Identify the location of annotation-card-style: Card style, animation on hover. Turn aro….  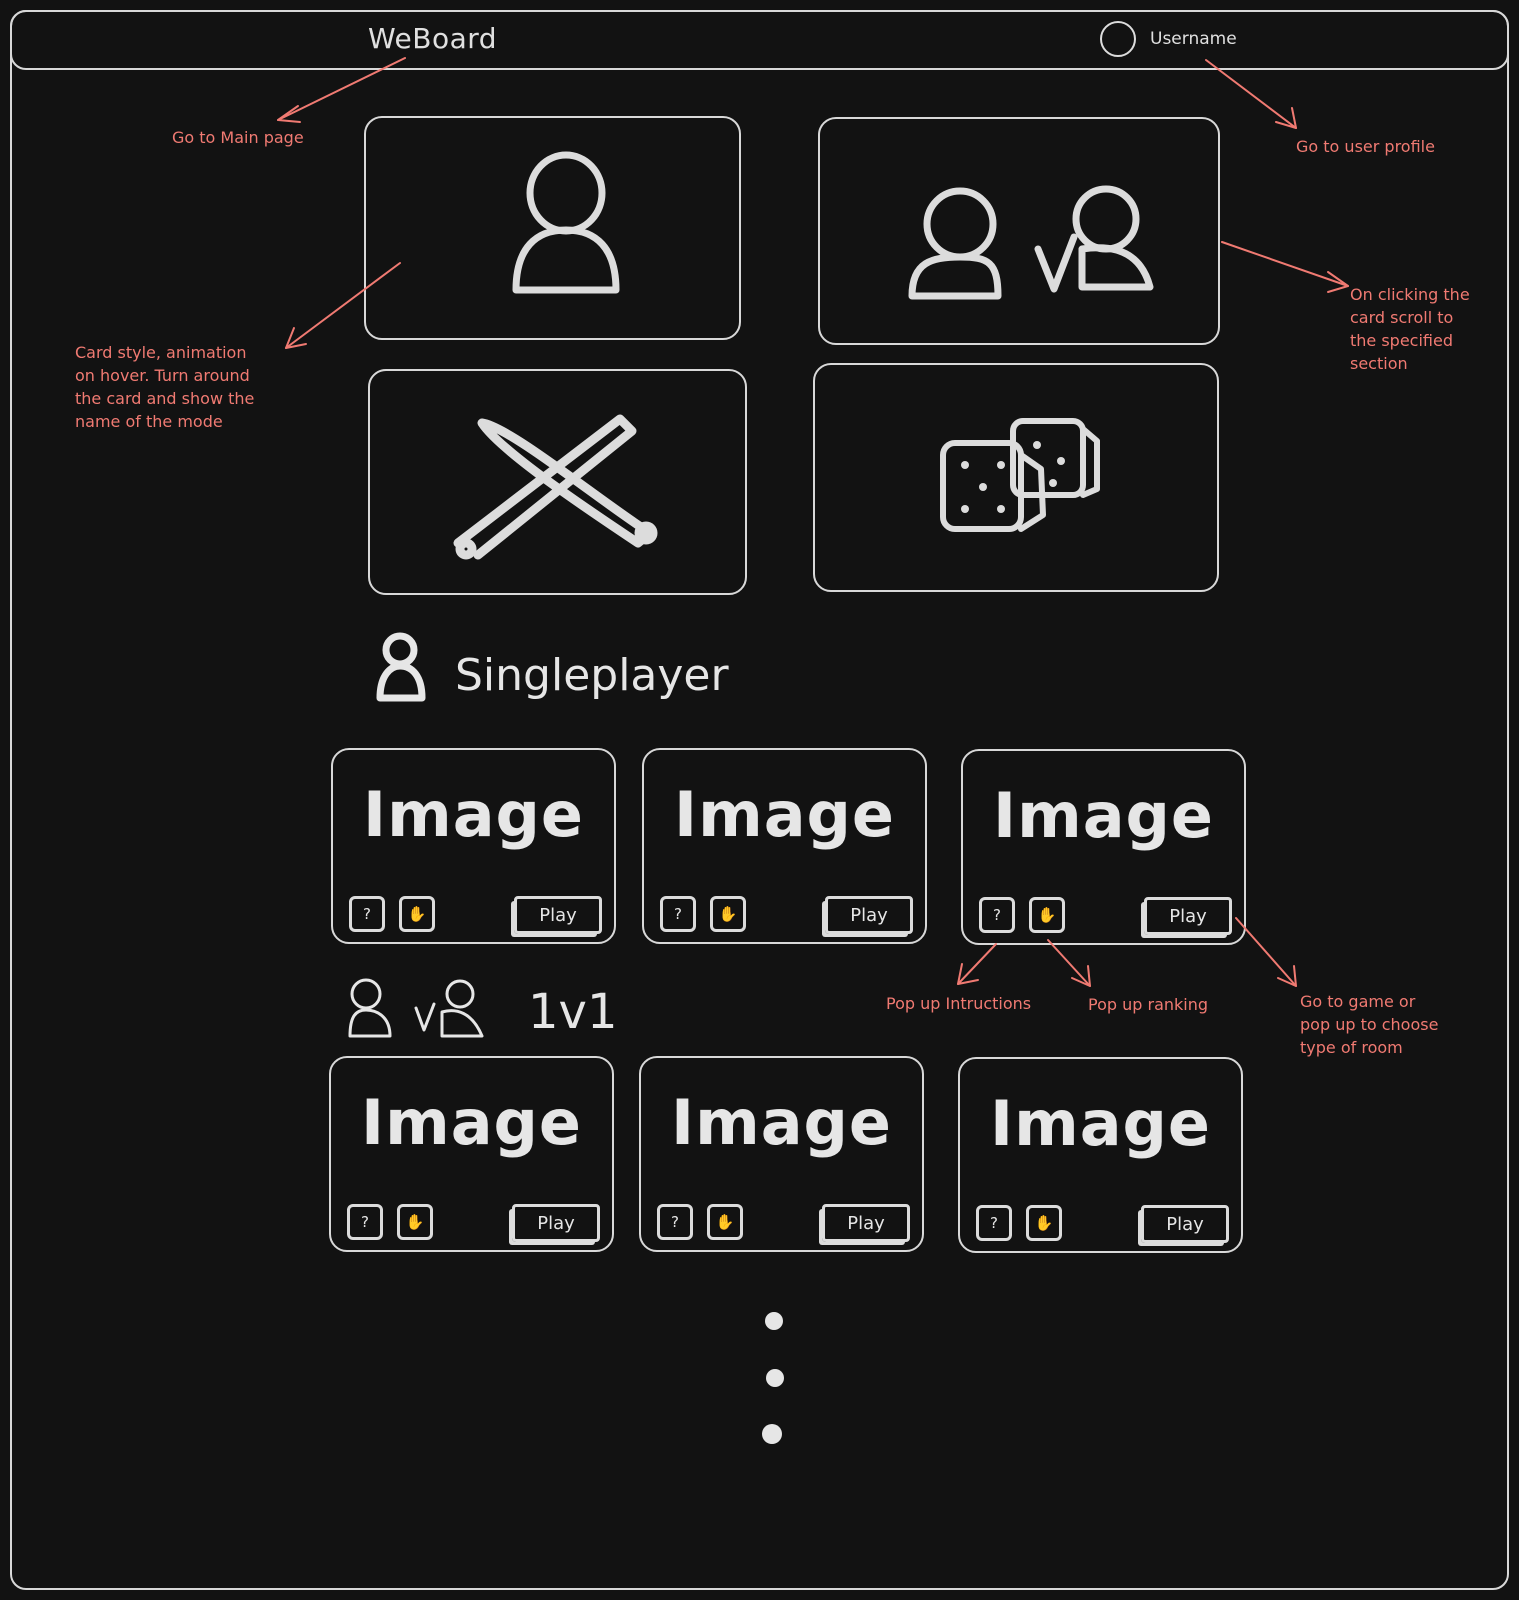
(164, 387).